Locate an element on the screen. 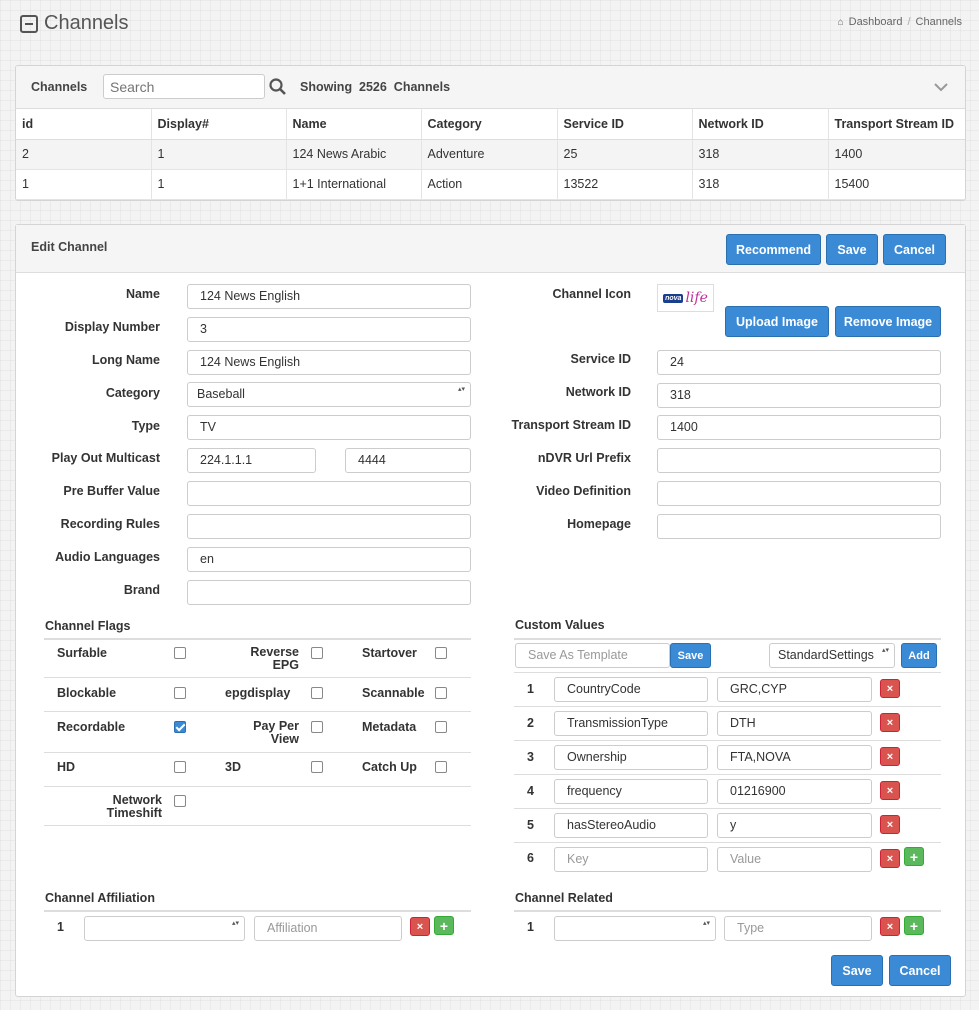 This screenshot has height=1010, width=979. category-select: Baseball is located at coordinates (329, 394).